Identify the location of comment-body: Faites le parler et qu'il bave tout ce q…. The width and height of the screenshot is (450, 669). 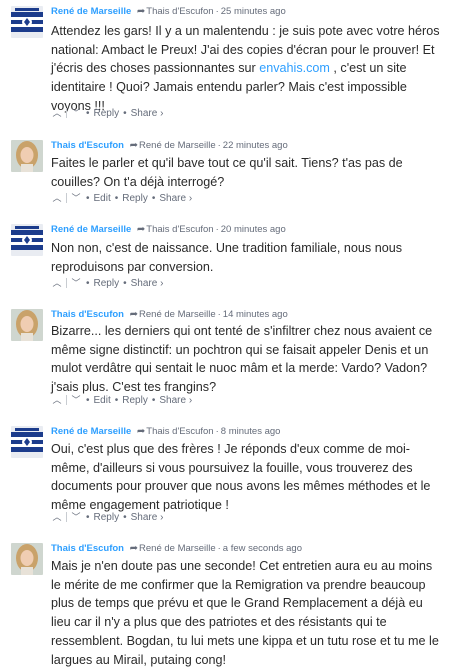
(247, 172).